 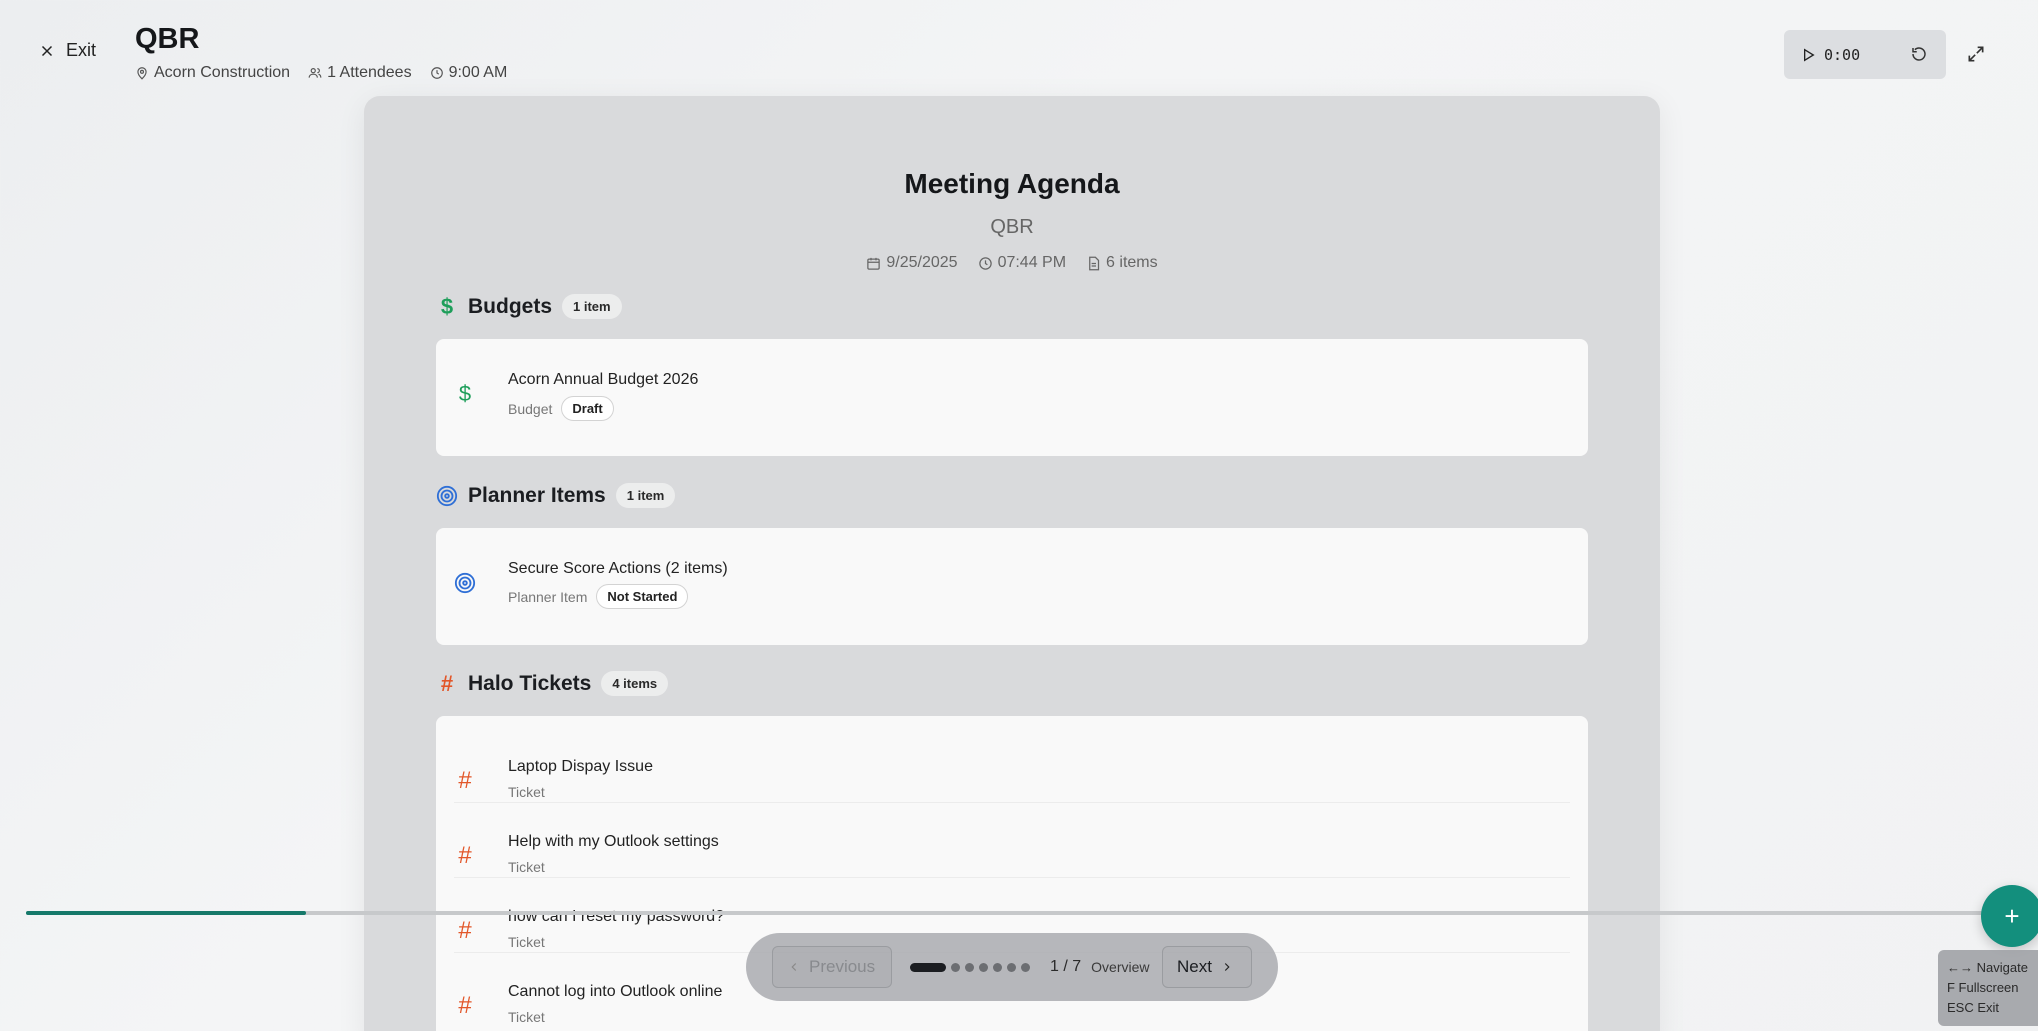 I want to click on users-icon, so click(x=315, y=73).